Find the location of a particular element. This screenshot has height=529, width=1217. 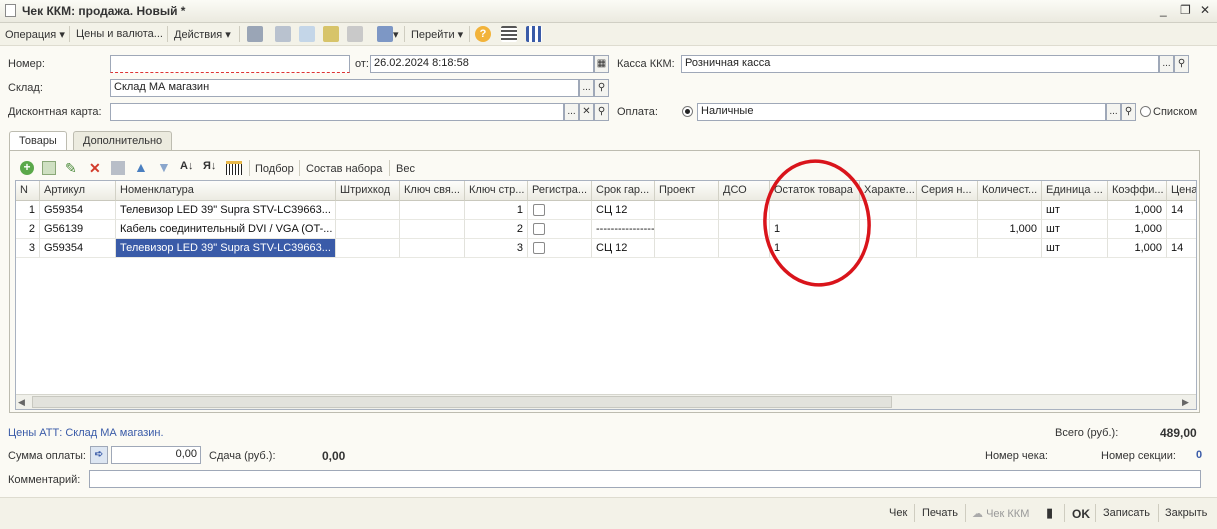

restore-icon: ❐ is located at coordinates (1185, 10).